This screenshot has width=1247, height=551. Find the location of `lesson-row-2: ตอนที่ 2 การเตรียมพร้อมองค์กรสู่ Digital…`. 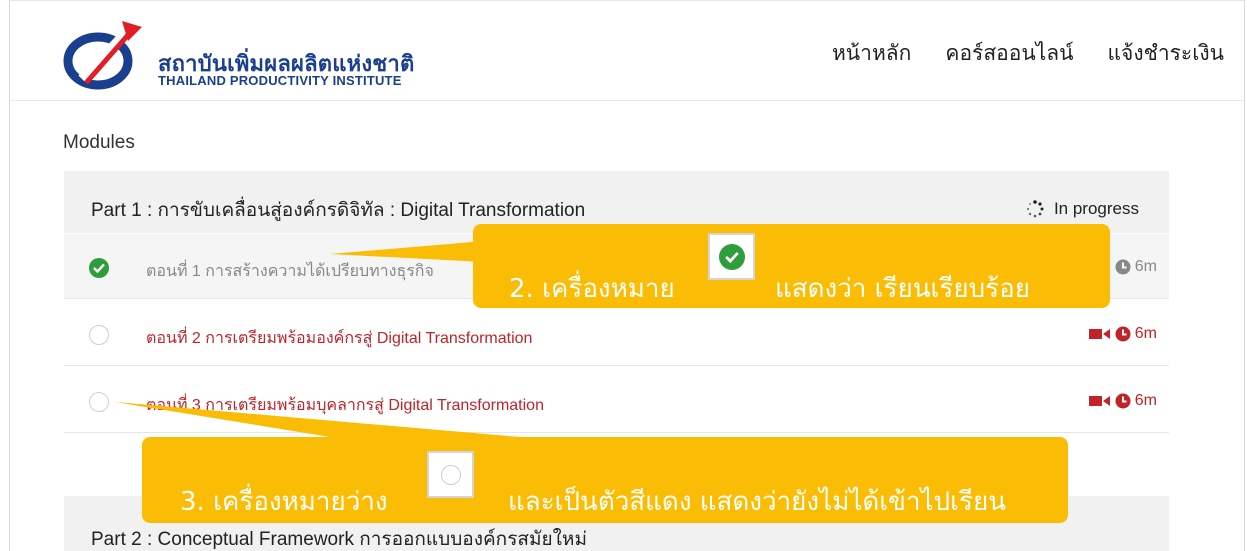

lesson-row-2: ตอนที่ 2 การเตรียมพร้อมองค์กรสู่ Digital… is located at coordinates (616, 333).